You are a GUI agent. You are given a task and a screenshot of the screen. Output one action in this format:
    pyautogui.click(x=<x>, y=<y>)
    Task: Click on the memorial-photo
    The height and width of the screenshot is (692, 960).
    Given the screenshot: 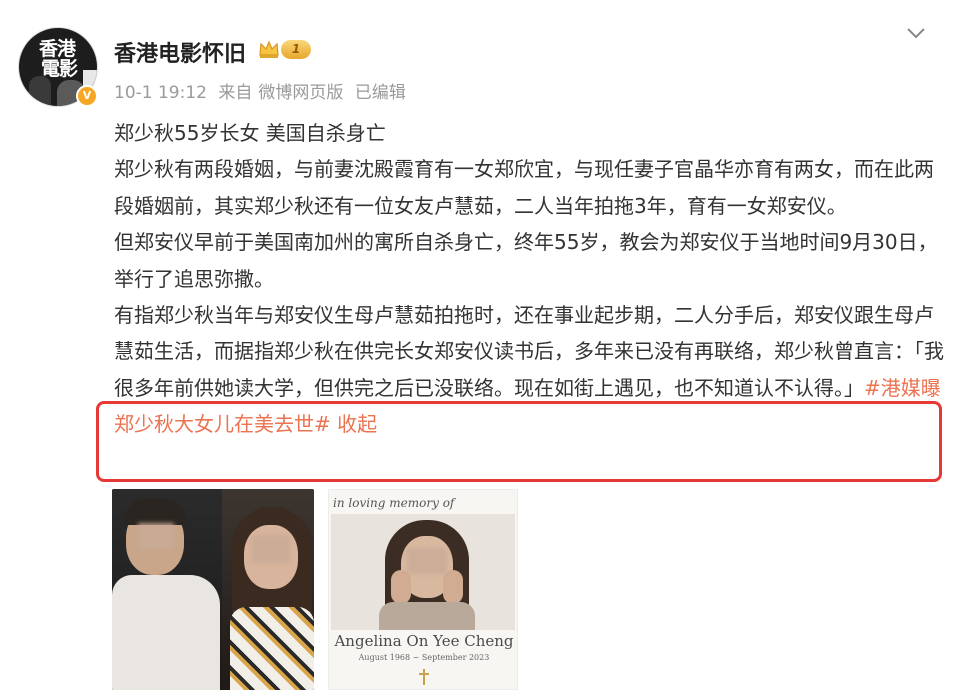 What is the action you would take?
    pyautogui.click(x=423, y=572)
    